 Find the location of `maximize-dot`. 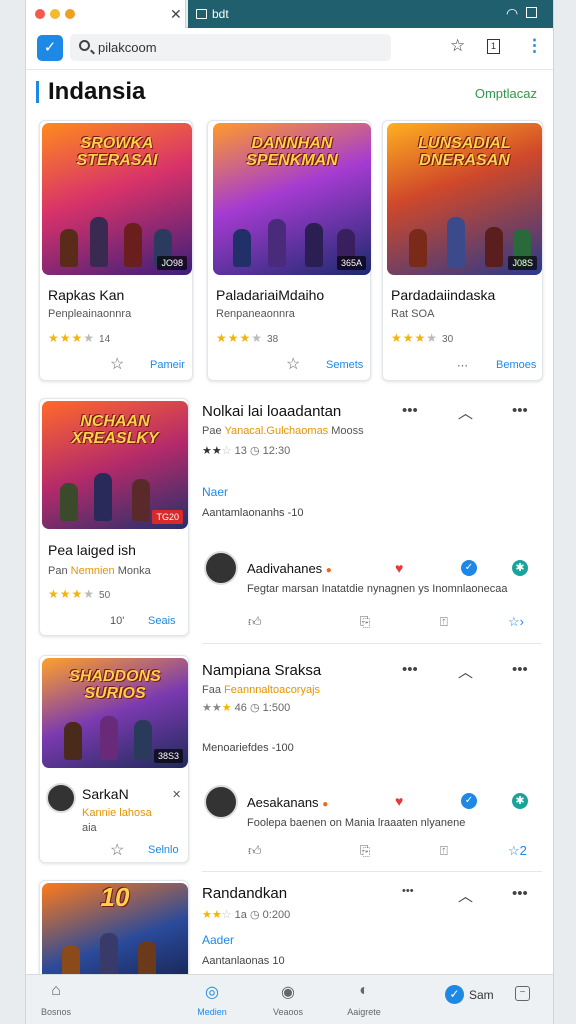

maximize-dot is located at coordinates (70, 14).